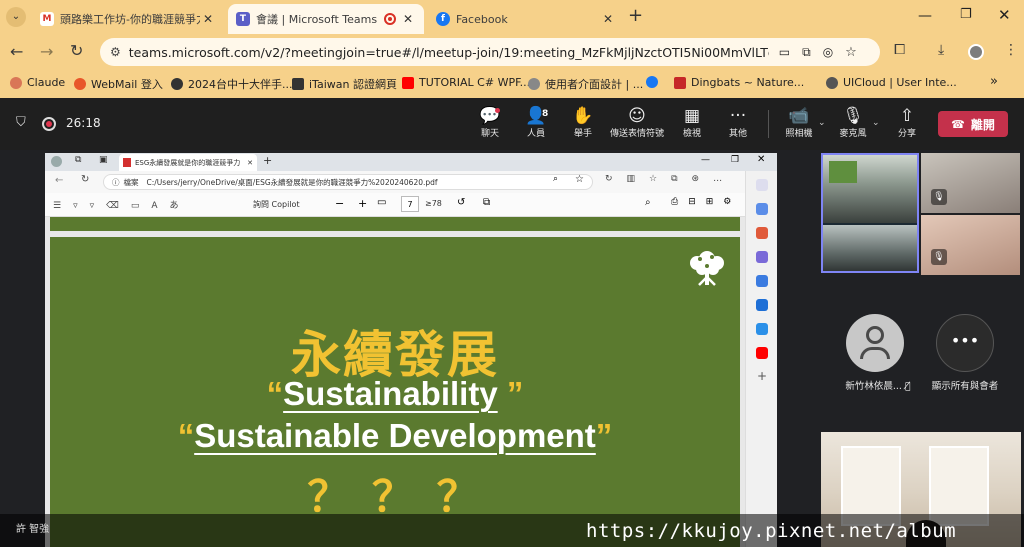  Describe the element at coordinates (762, 376) in the screenshot. I see `add-icon: +` at that location.